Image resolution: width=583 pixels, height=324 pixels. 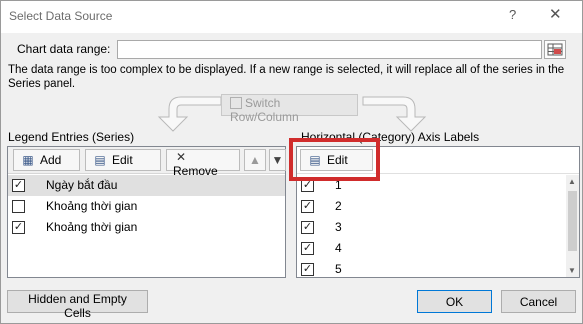 I want to click on scroll-up-icon: ▲, so click(x=572, y=181).